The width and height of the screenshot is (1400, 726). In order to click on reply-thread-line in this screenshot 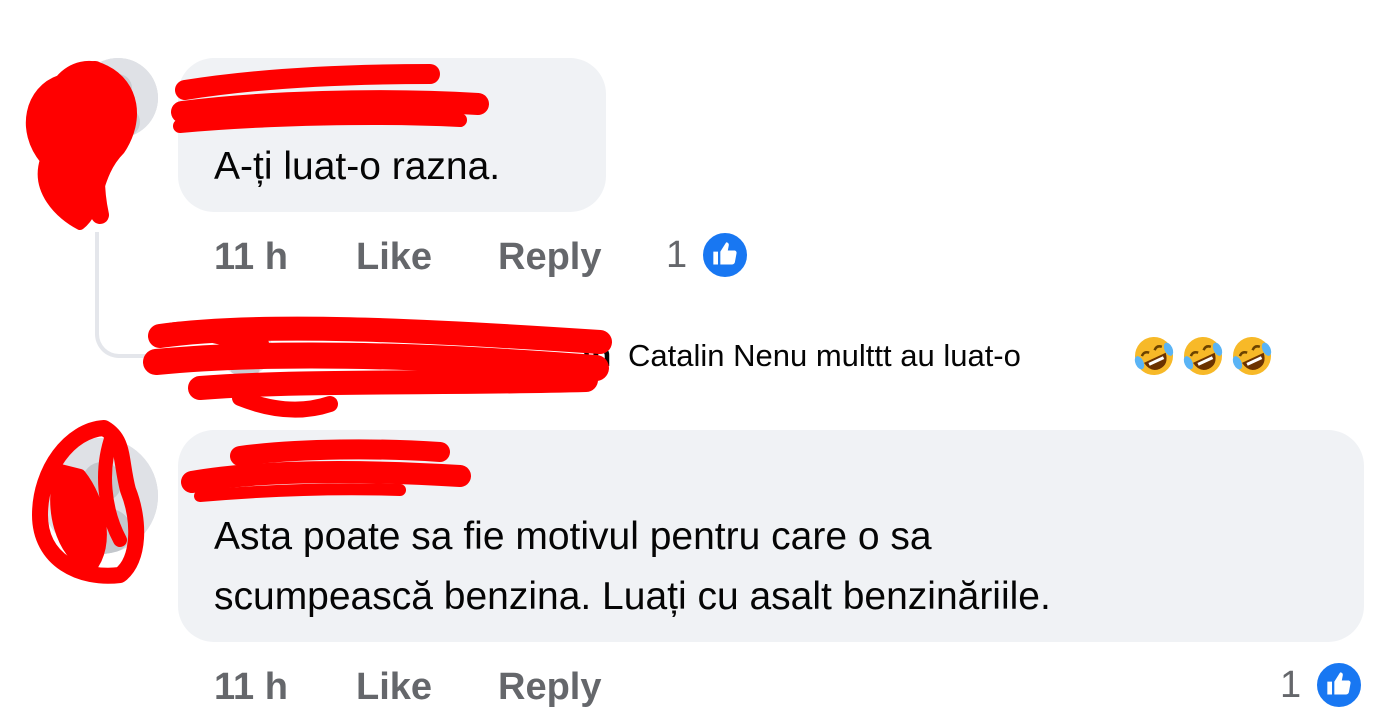, I will do `click(132, 295)`.